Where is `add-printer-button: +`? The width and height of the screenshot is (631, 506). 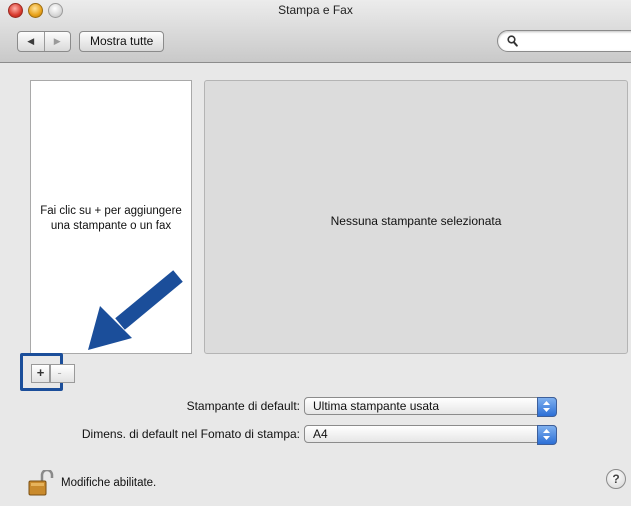 add-printer-button: + is located at coordinates (40, 373).